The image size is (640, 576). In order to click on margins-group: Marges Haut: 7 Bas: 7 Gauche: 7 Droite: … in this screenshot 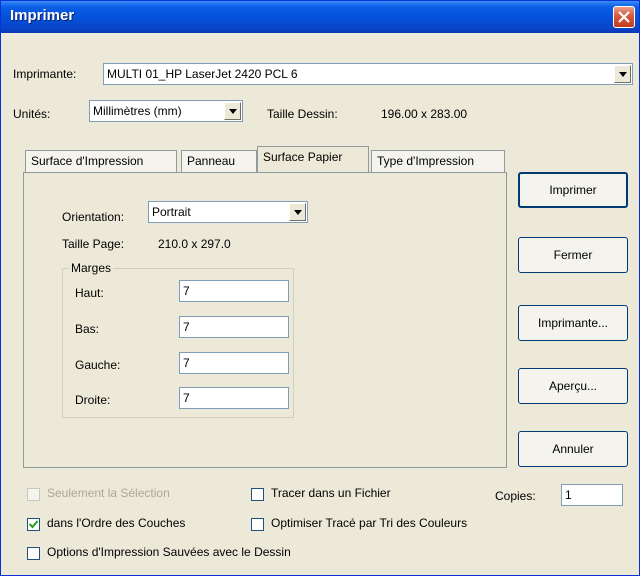, I will do `click(178, 339)`.